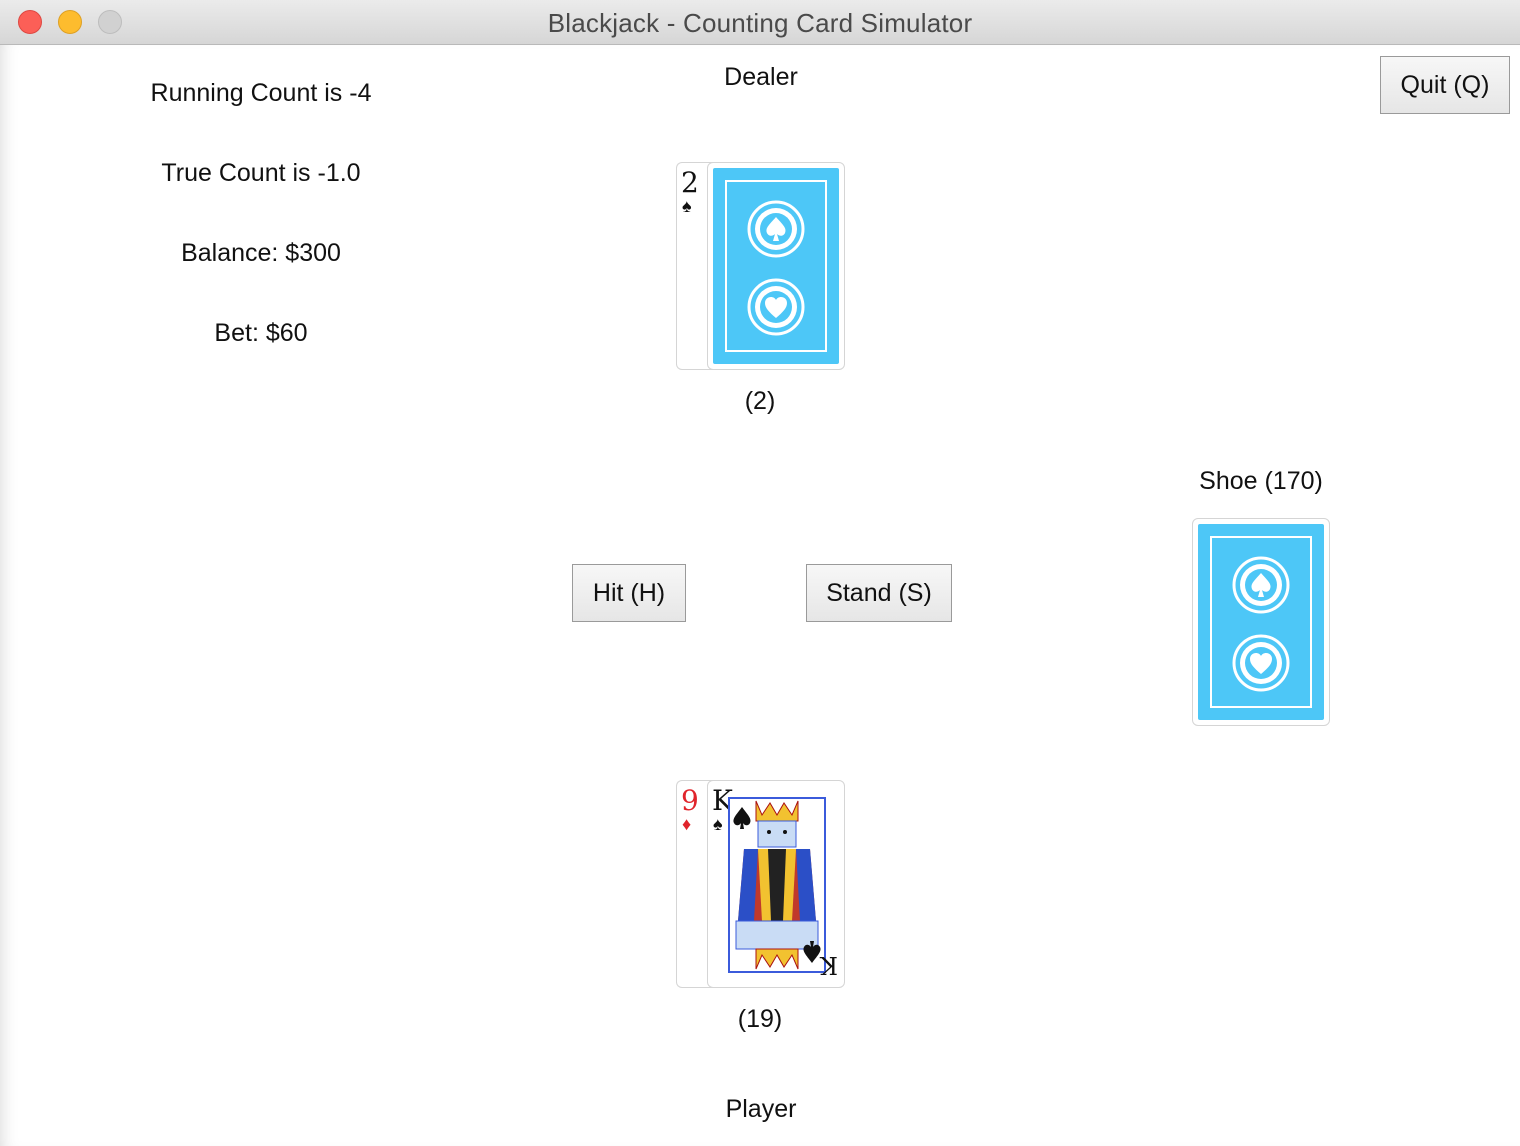  I want to click on title-bar: Blackjack - Counting Card Simulator, so click(760, 22).